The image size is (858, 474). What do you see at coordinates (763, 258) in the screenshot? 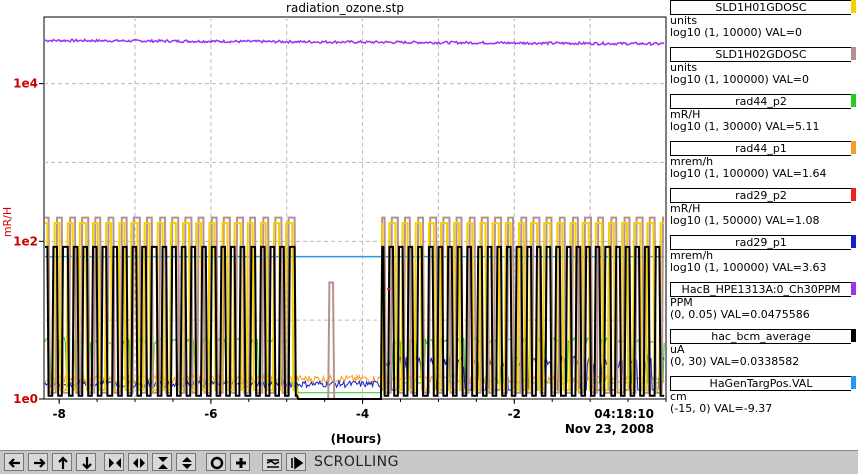
I see `legend-entry-rad29-p1: rad29_p1 mrem/h log10 (1, 100000) VAL=3.63` at bounding box center [763, 258].